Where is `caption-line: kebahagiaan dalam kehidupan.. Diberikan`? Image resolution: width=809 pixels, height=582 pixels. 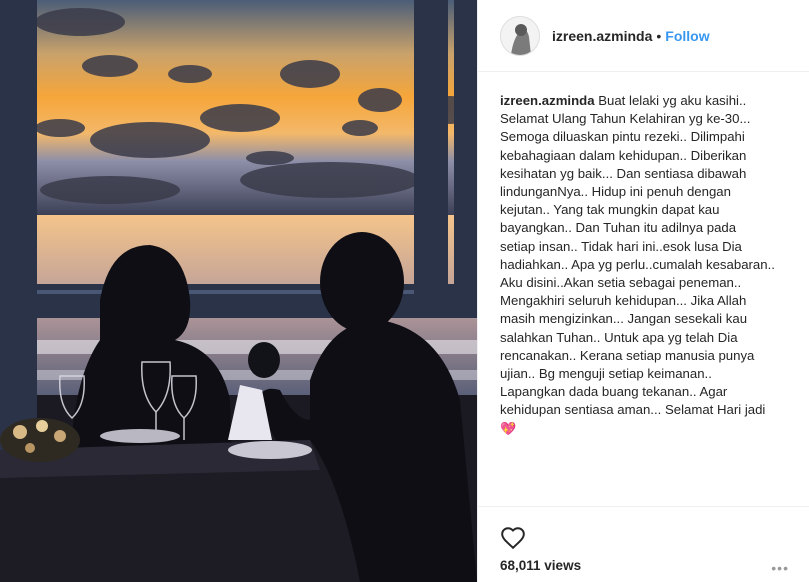 caption-line: kebahagiaan dalam kehidupan.. Diberikan is located at coordinates (623, 155).